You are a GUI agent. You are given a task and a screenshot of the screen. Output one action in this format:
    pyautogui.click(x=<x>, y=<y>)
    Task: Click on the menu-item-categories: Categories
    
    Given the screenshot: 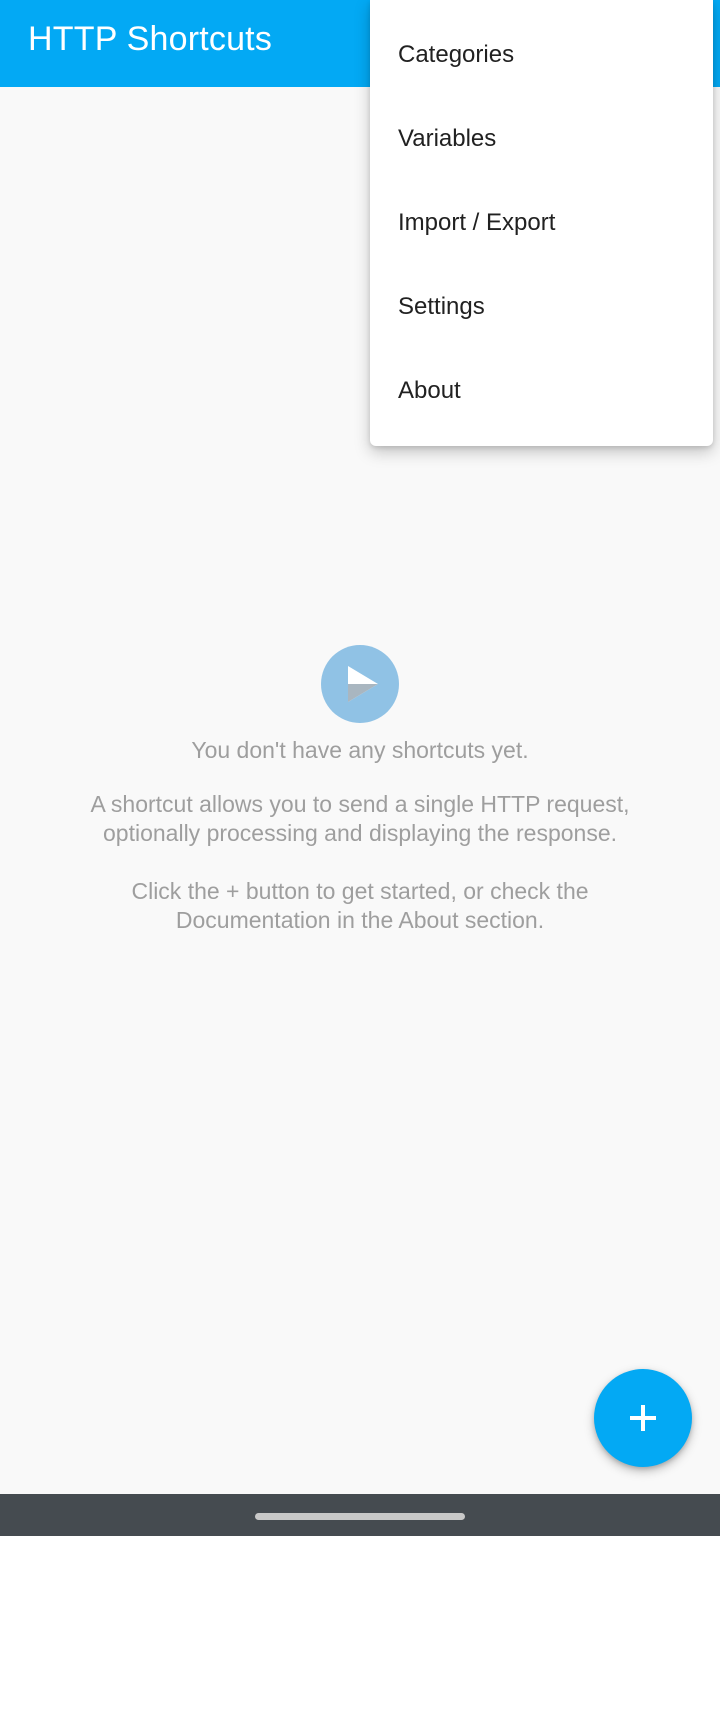 What is the action you would take?
    pyautogui.click(x=541, y=55)
    